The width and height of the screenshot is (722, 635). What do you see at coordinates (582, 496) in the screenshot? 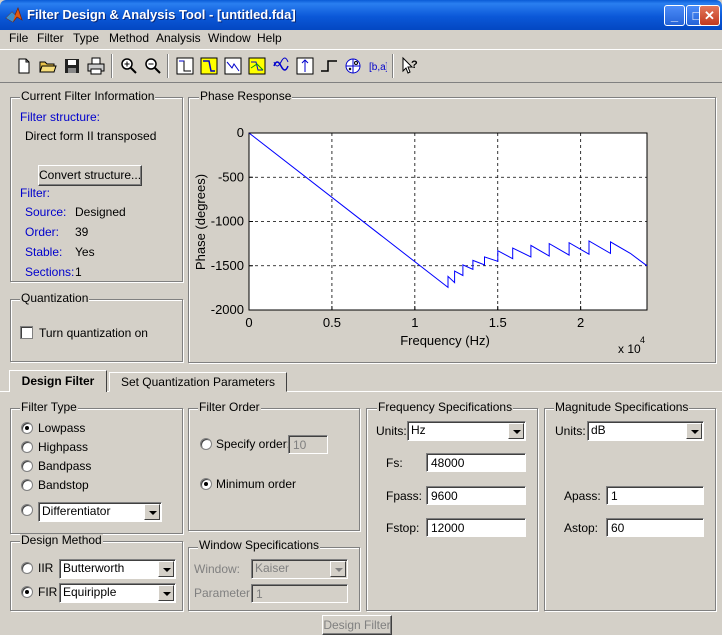
I see `apass-label: Apass:` at bounding box center [582, 496].